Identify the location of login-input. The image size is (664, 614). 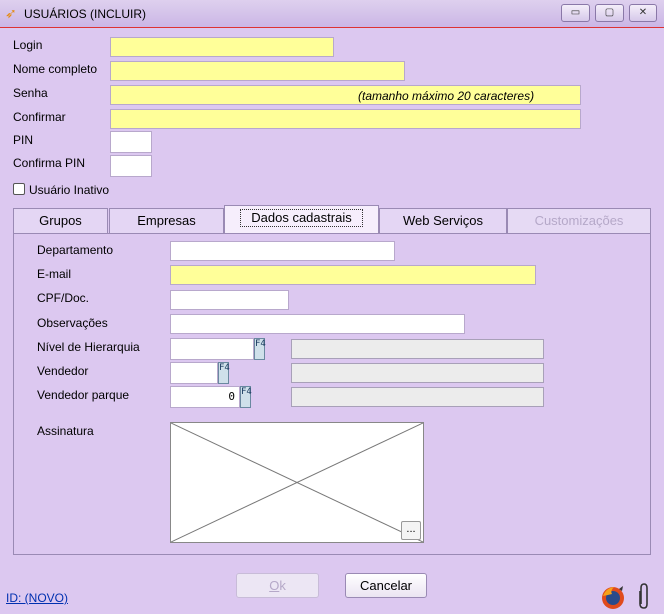
(222, 47).